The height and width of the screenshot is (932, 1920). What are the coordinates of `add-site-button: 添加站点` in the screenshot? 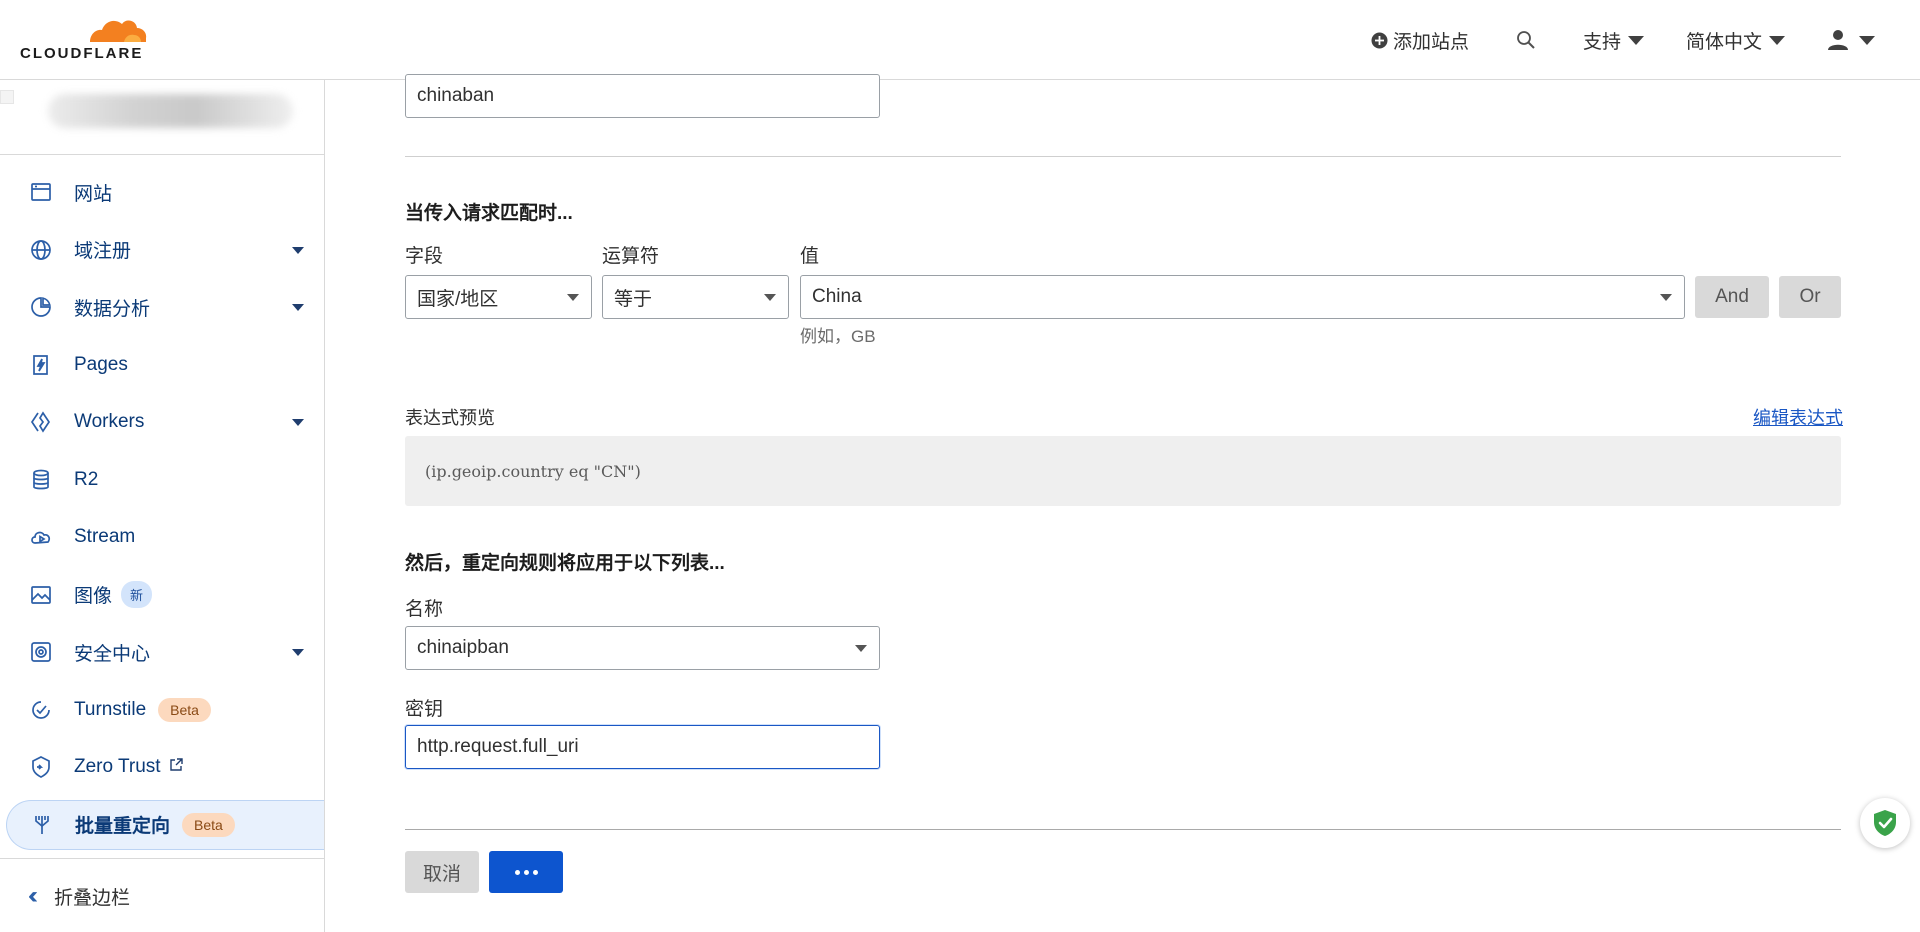 It's located at (1420, 40).